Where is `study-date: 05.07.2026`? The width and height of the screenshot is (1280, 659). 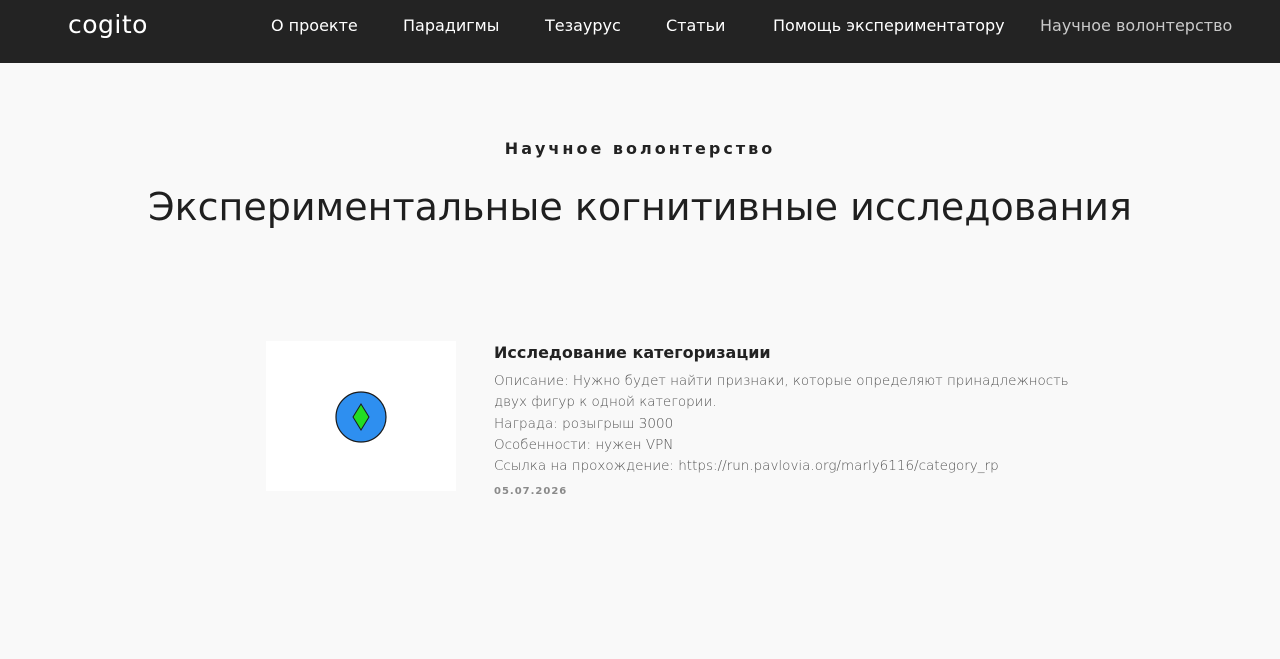
study-date: 05.07.2026 is located at coordinates (531, 492).